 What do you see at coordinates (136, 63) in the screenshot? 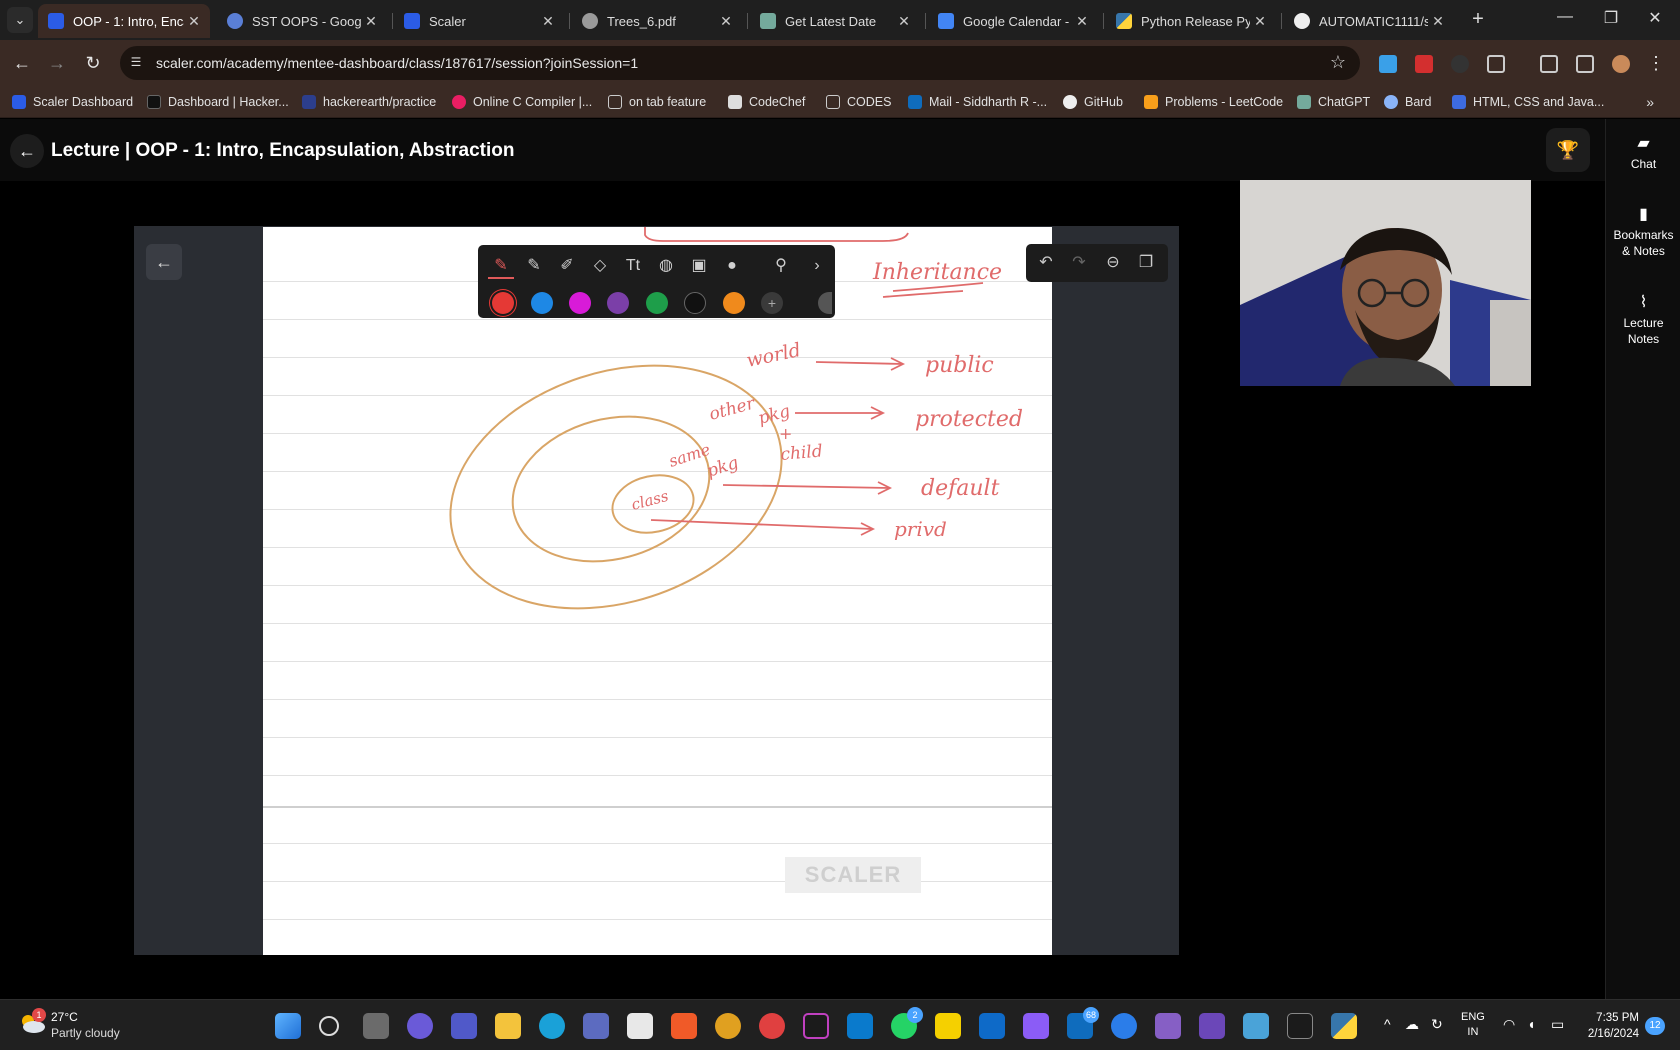
I see `site-info-icon: ☰` at bounding box center [136, 63].